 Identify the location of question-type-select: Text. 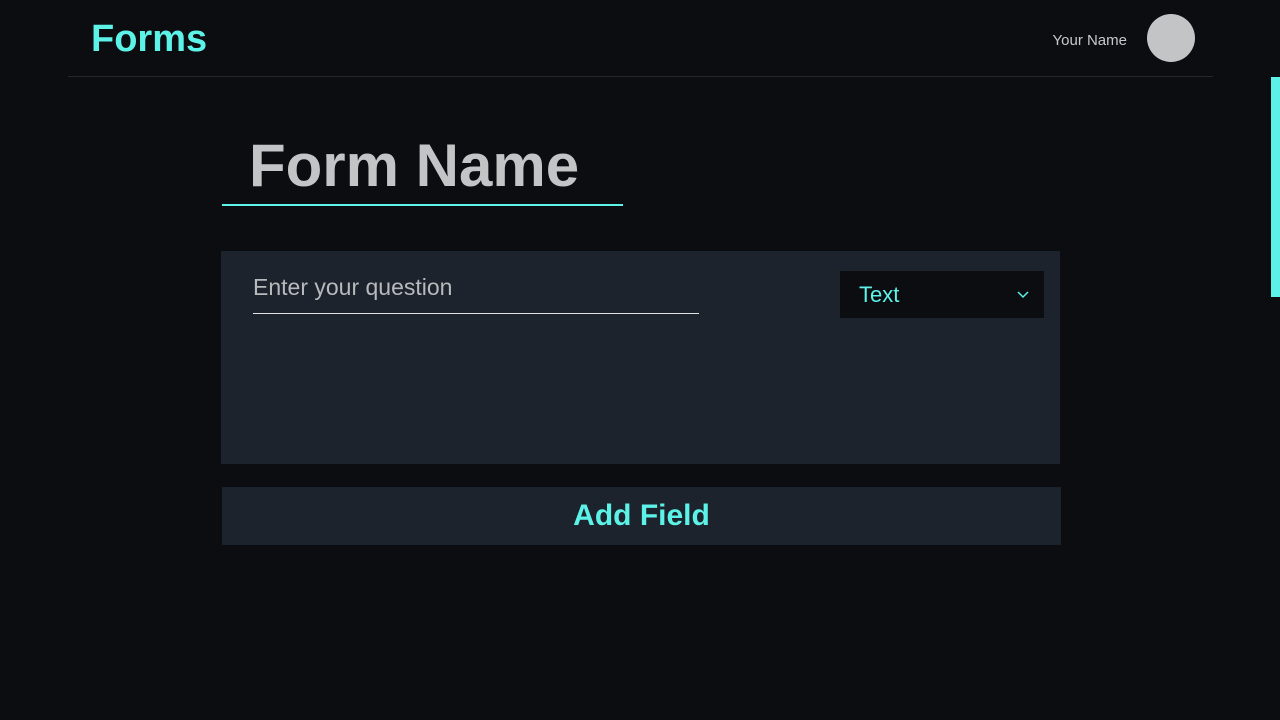
(942, 294).